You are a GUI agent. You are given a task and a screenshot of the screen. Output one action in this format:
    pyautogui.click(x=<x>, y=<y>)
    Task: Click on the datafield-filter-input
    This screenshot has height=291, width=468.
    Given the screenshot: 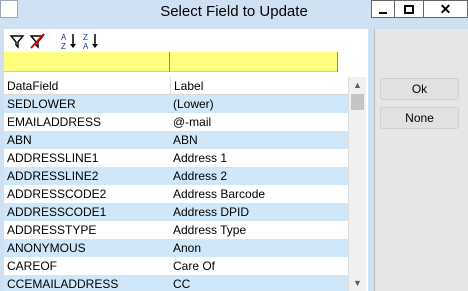 What is the action you would take?
    pyautogui.click(x=87, y=62)
    